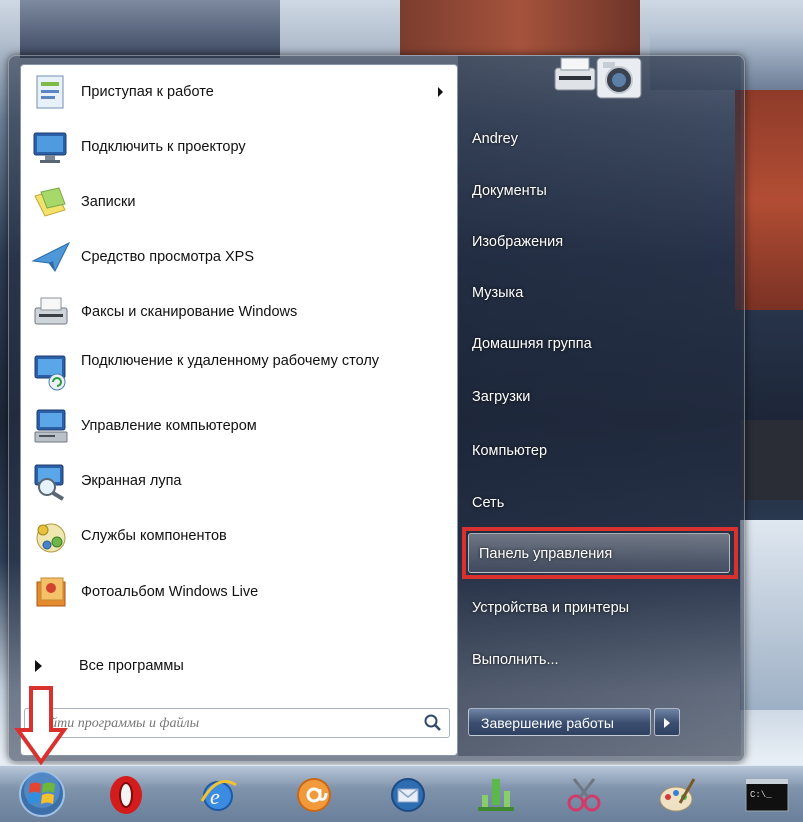 The image size is (803, 822). What do you see at coordinates (239, 481) in the screenshot?
I see `program-magnifier: Экранная лупа` at bounding box center [239, 481].